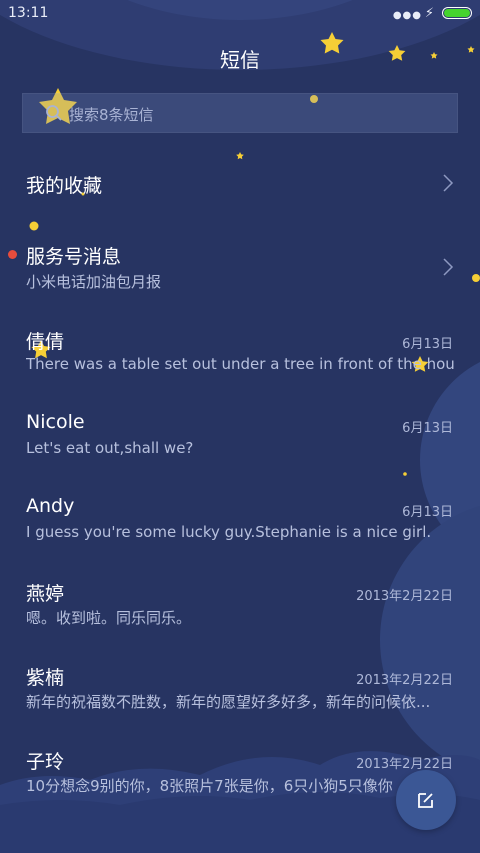 Image resolution: width=480 pixels, height=853 pixels. I want to click on battery-level, so click(457, 13).